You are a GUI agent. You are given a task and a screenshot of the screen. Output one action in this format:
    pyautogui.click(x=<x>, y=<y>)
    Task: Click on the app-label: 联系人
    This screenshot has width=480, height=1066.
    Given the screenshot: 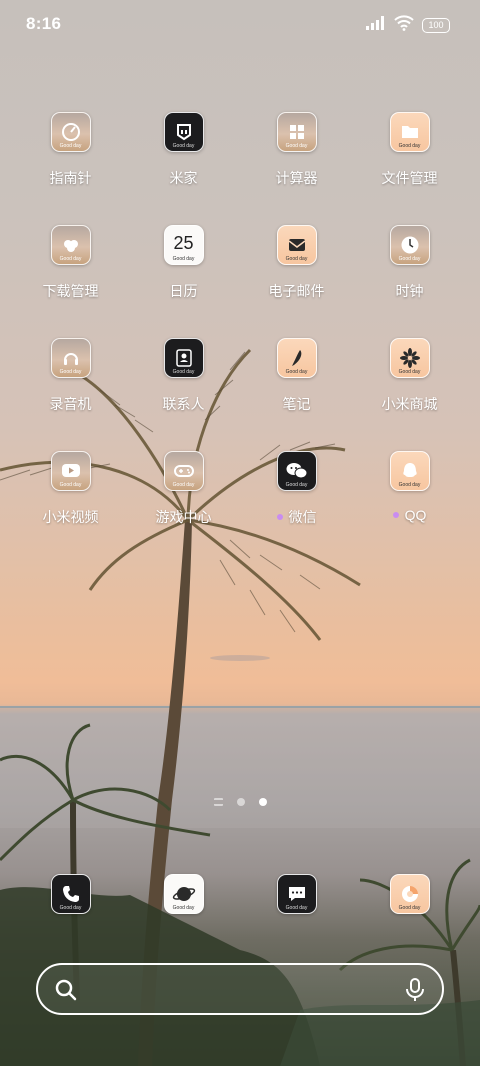 What is the action you would take?
    pyautogui.click(x=183, y=404)
    